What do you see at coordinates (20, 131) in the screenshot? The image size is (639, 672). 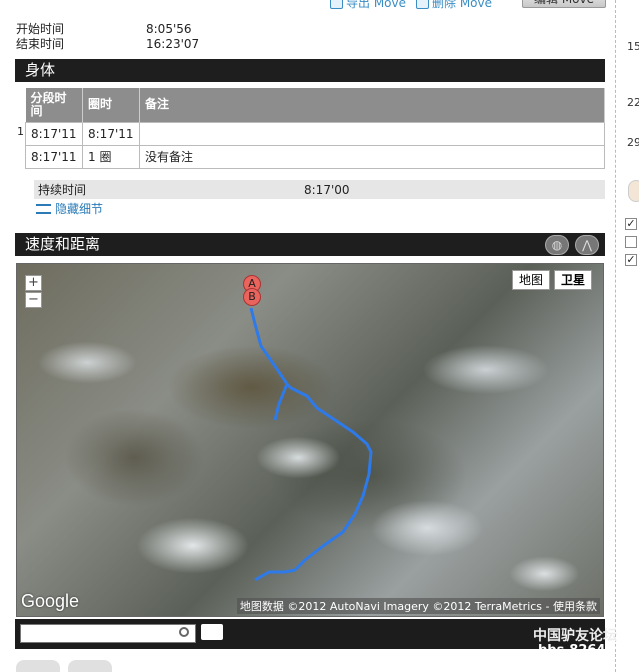 I see `lap-row-index: 1` at bounding box center [20, 131].